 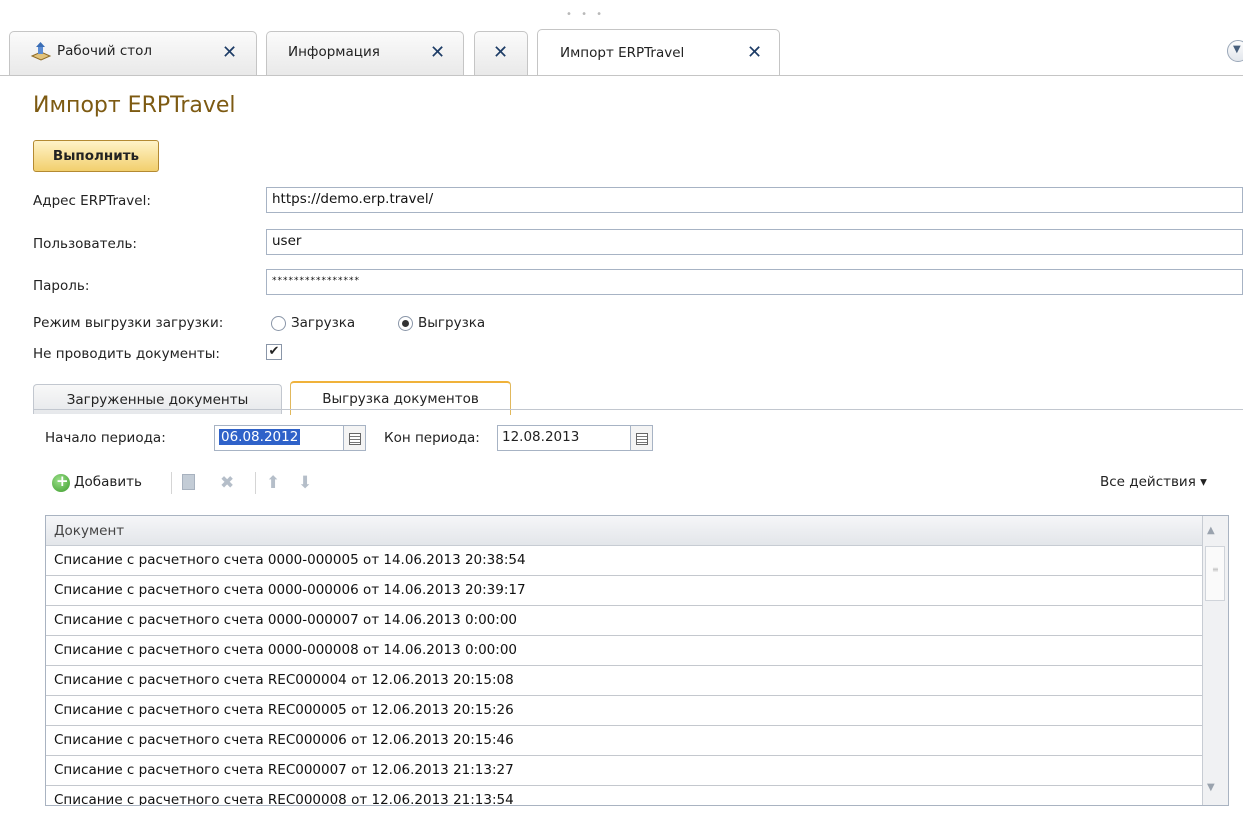 I want to click on tab-import-label: Импорт ERPTravel, so click(x=622, y=53).